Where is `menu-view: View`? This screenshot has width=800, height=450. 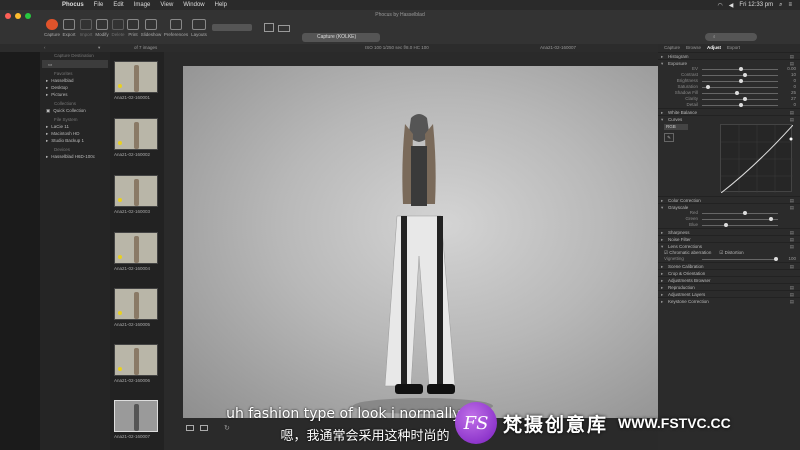 menu-view: View is located at coordinates (166, 5).